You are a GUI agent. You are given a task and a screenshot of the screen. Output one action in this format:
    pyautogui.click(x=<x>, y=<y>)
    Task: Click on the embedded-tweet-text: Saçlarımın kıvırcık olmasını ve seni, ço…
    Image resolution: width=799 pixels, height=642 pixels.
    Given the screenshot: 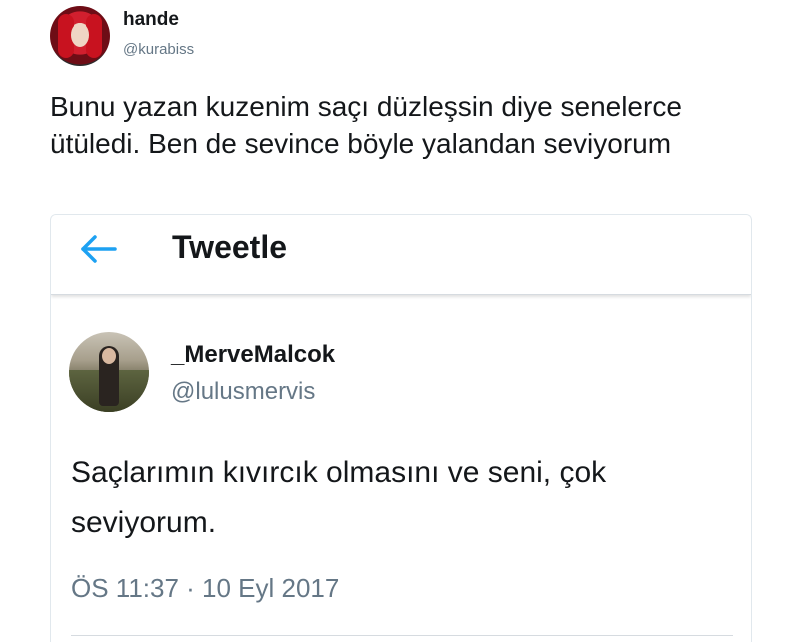 What is the action you would take?
    pyautogui.click(x=339, y=497)
    